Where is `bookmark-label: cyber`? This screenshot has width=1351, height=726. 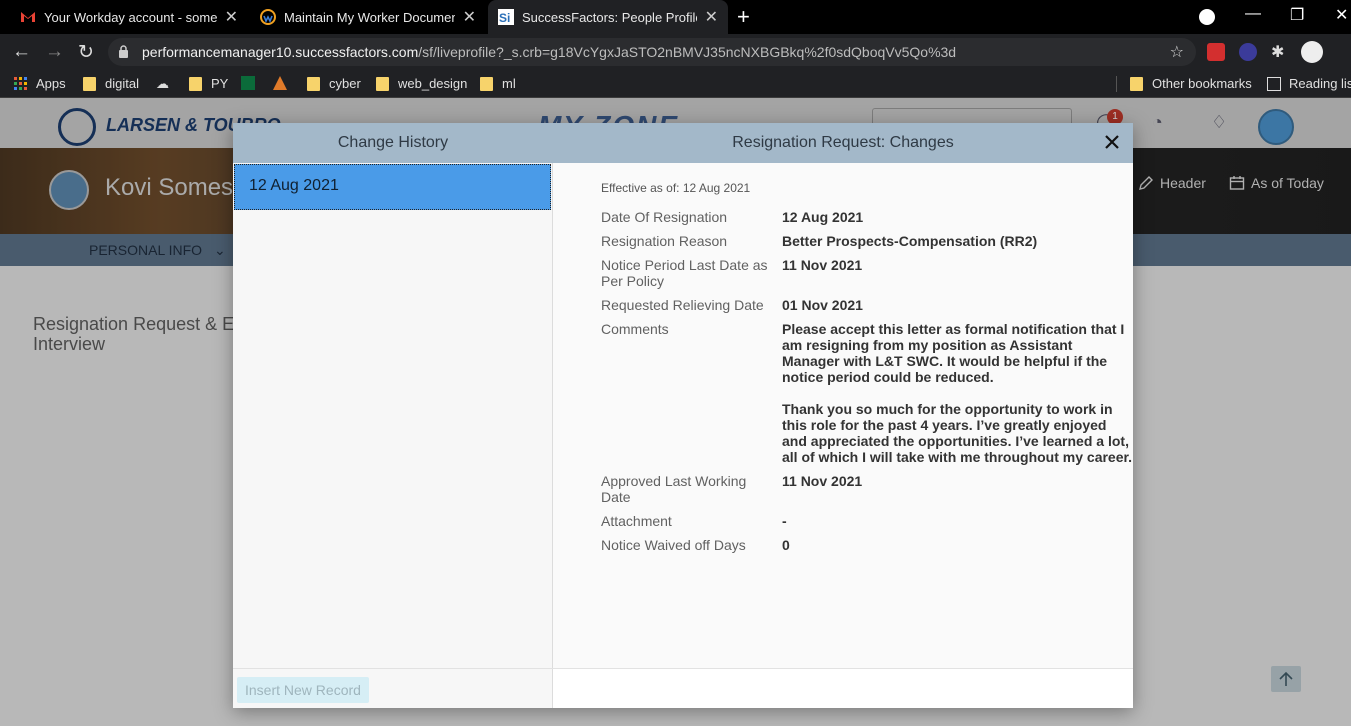 bookmark-label: cyber is located at coordinates (345, 83).